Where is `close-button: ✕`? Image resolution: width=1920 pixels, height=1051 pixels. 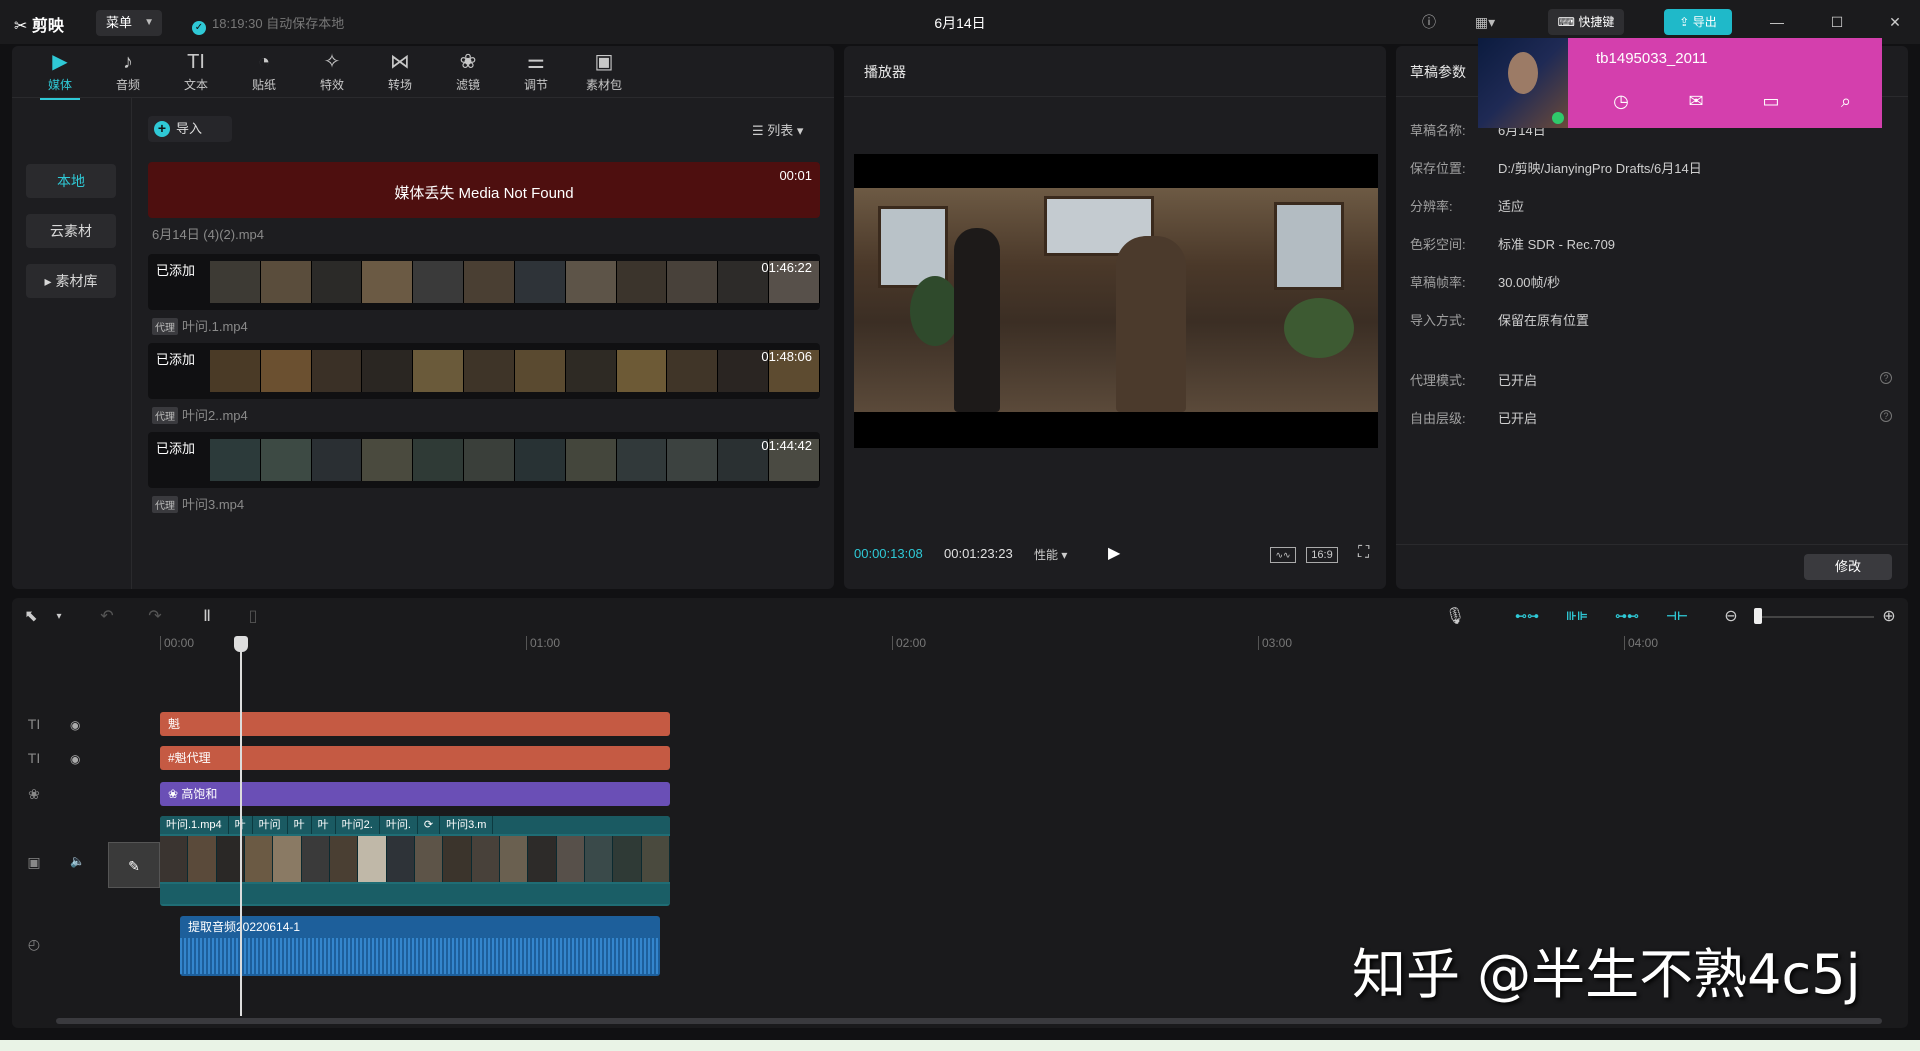 close-button: ✕ is located at coordinates (1895, 22).